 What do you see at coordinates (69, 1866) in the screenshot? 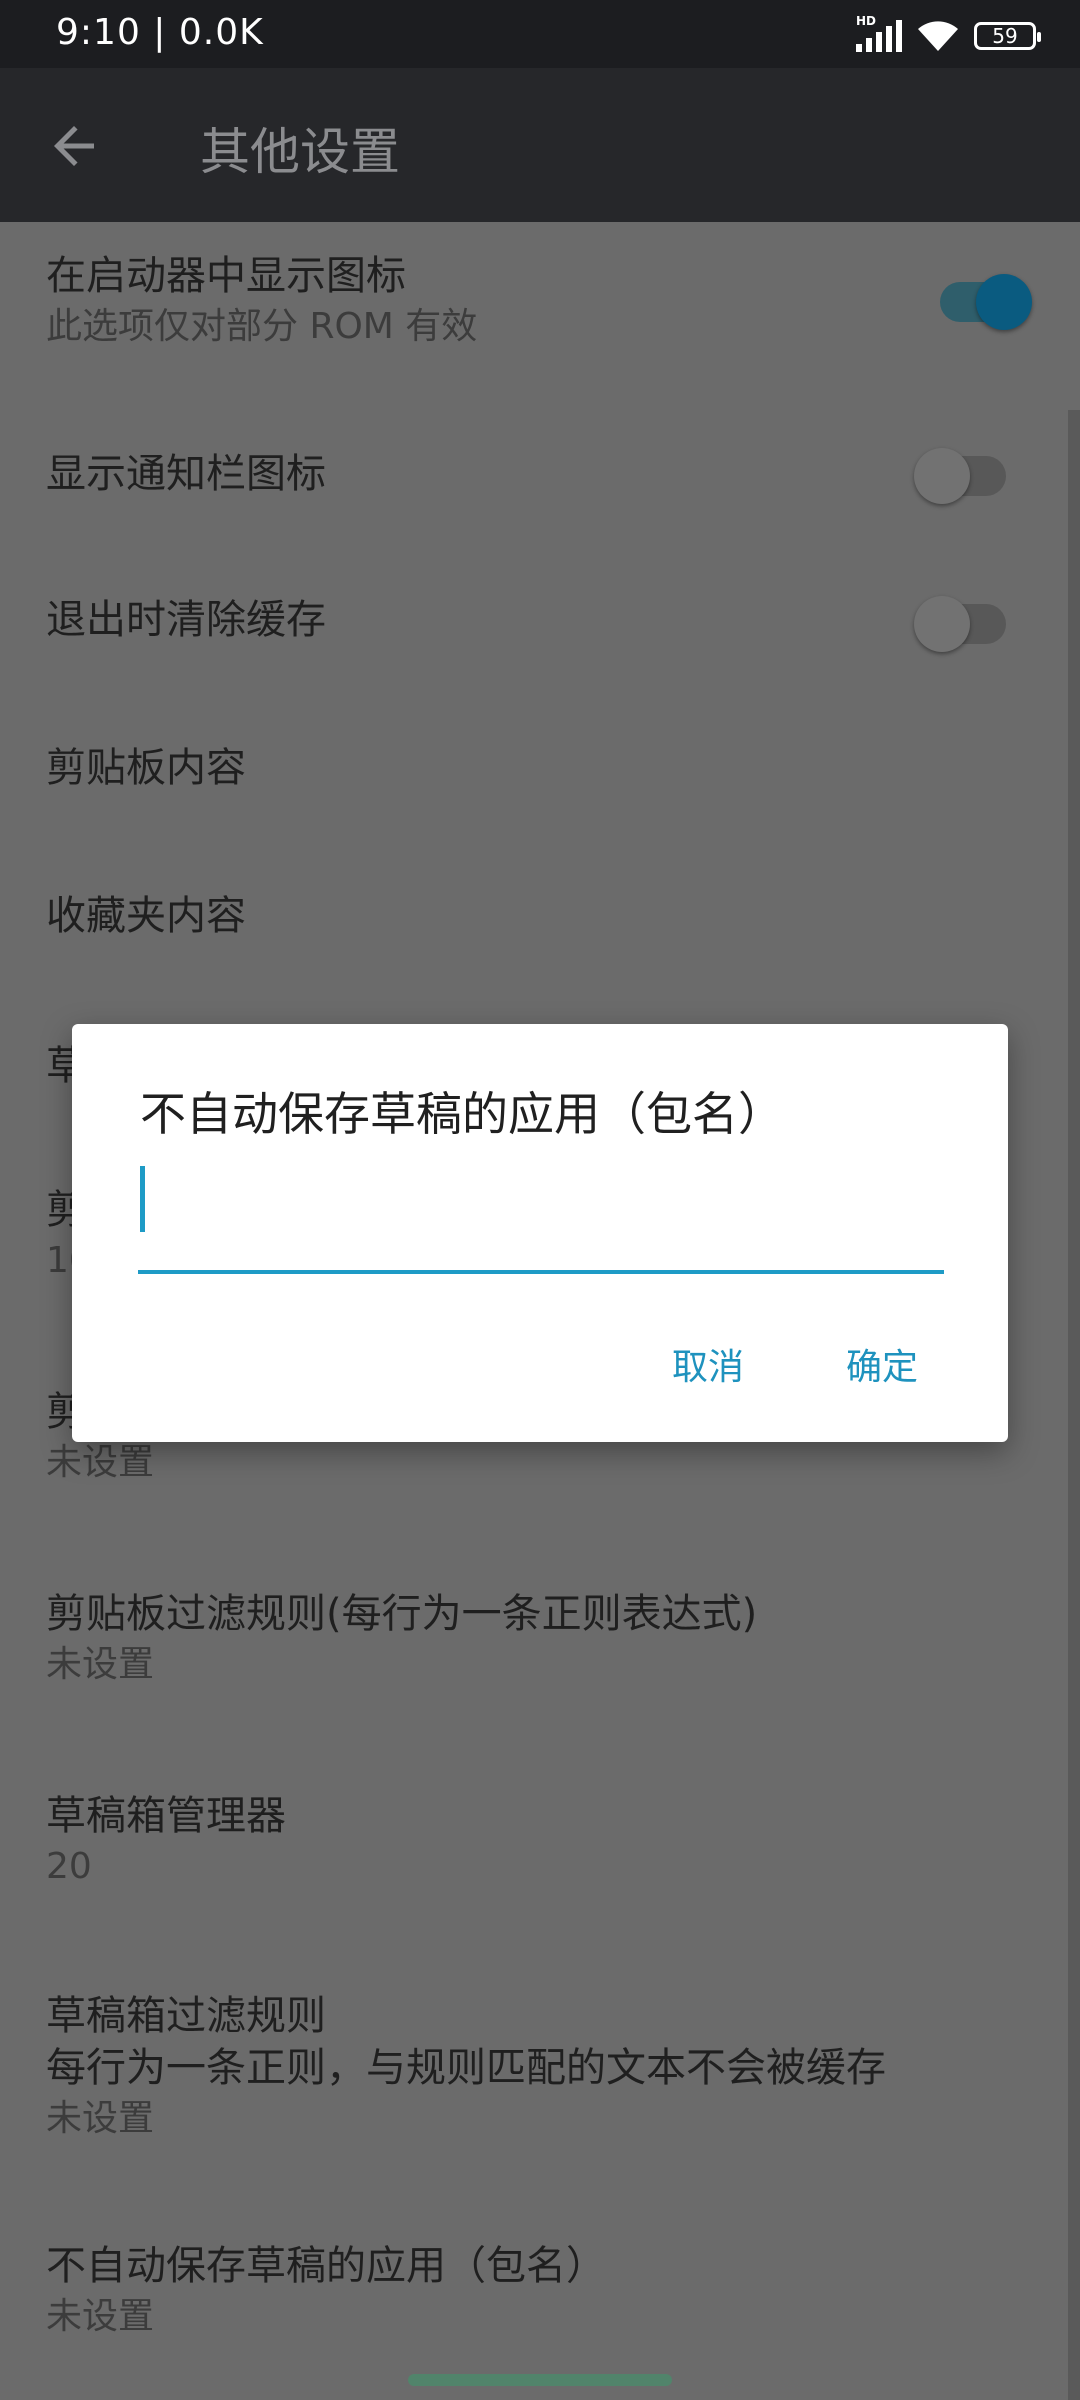
I see `setting-subtitle: 20` at bounding box center [69, 1866].